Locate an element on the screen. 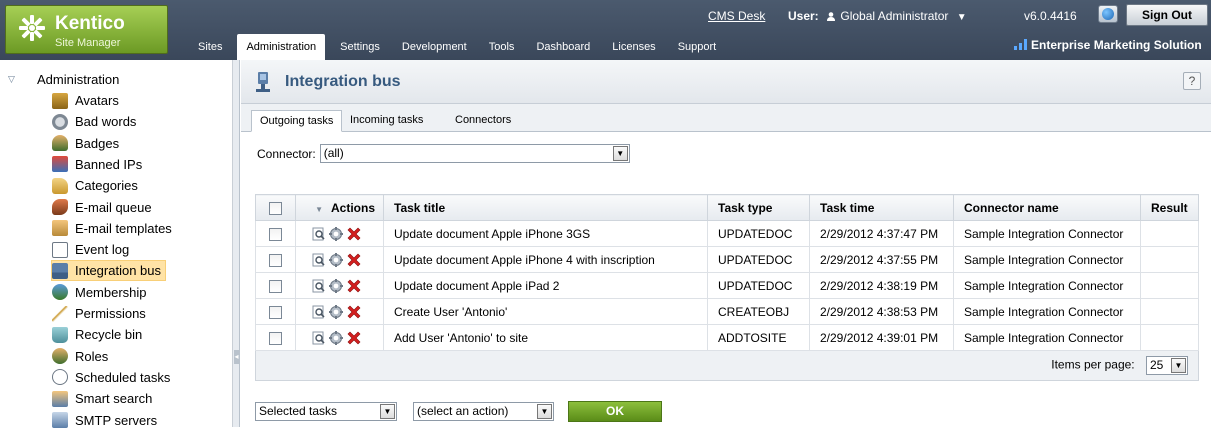 The height and width of the screenshot is (431, 1211). menu-development: Development is located at coordinates (434, 47).